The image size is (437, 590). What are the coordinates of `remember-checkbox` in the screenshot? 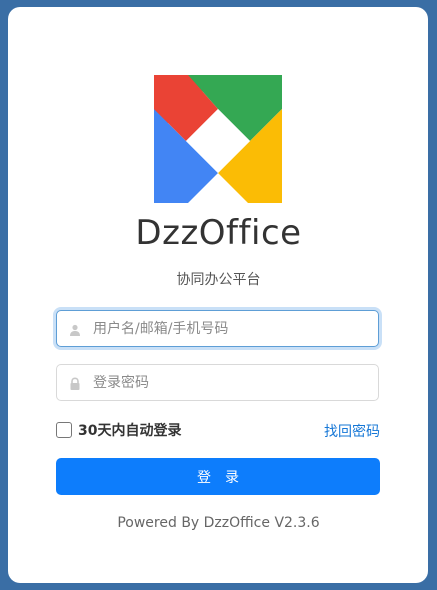 It's located at (64, 430).